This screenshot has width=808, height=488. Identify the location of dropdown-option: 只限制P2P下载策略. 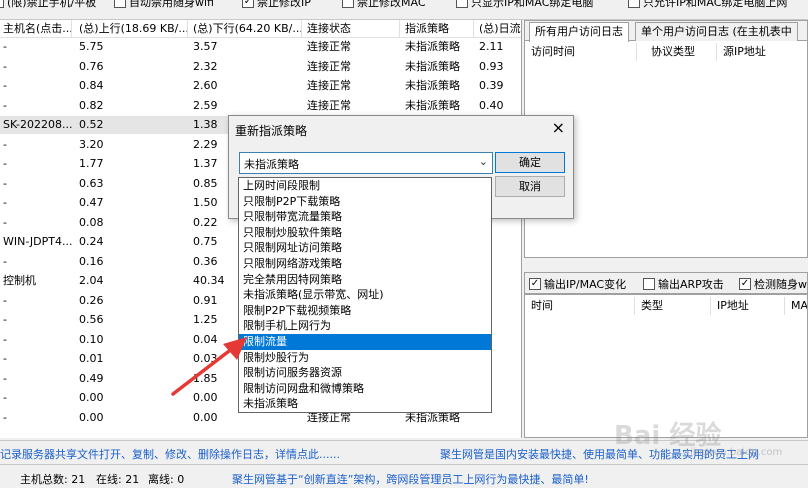
(365, 202).